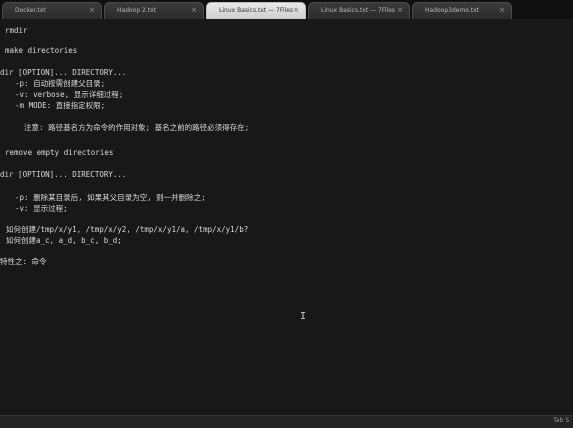  Describe the element at coordinates (56, 105) in the screenshot. I see `editor-line: -m MODE: 直接指定权限;` at that location.